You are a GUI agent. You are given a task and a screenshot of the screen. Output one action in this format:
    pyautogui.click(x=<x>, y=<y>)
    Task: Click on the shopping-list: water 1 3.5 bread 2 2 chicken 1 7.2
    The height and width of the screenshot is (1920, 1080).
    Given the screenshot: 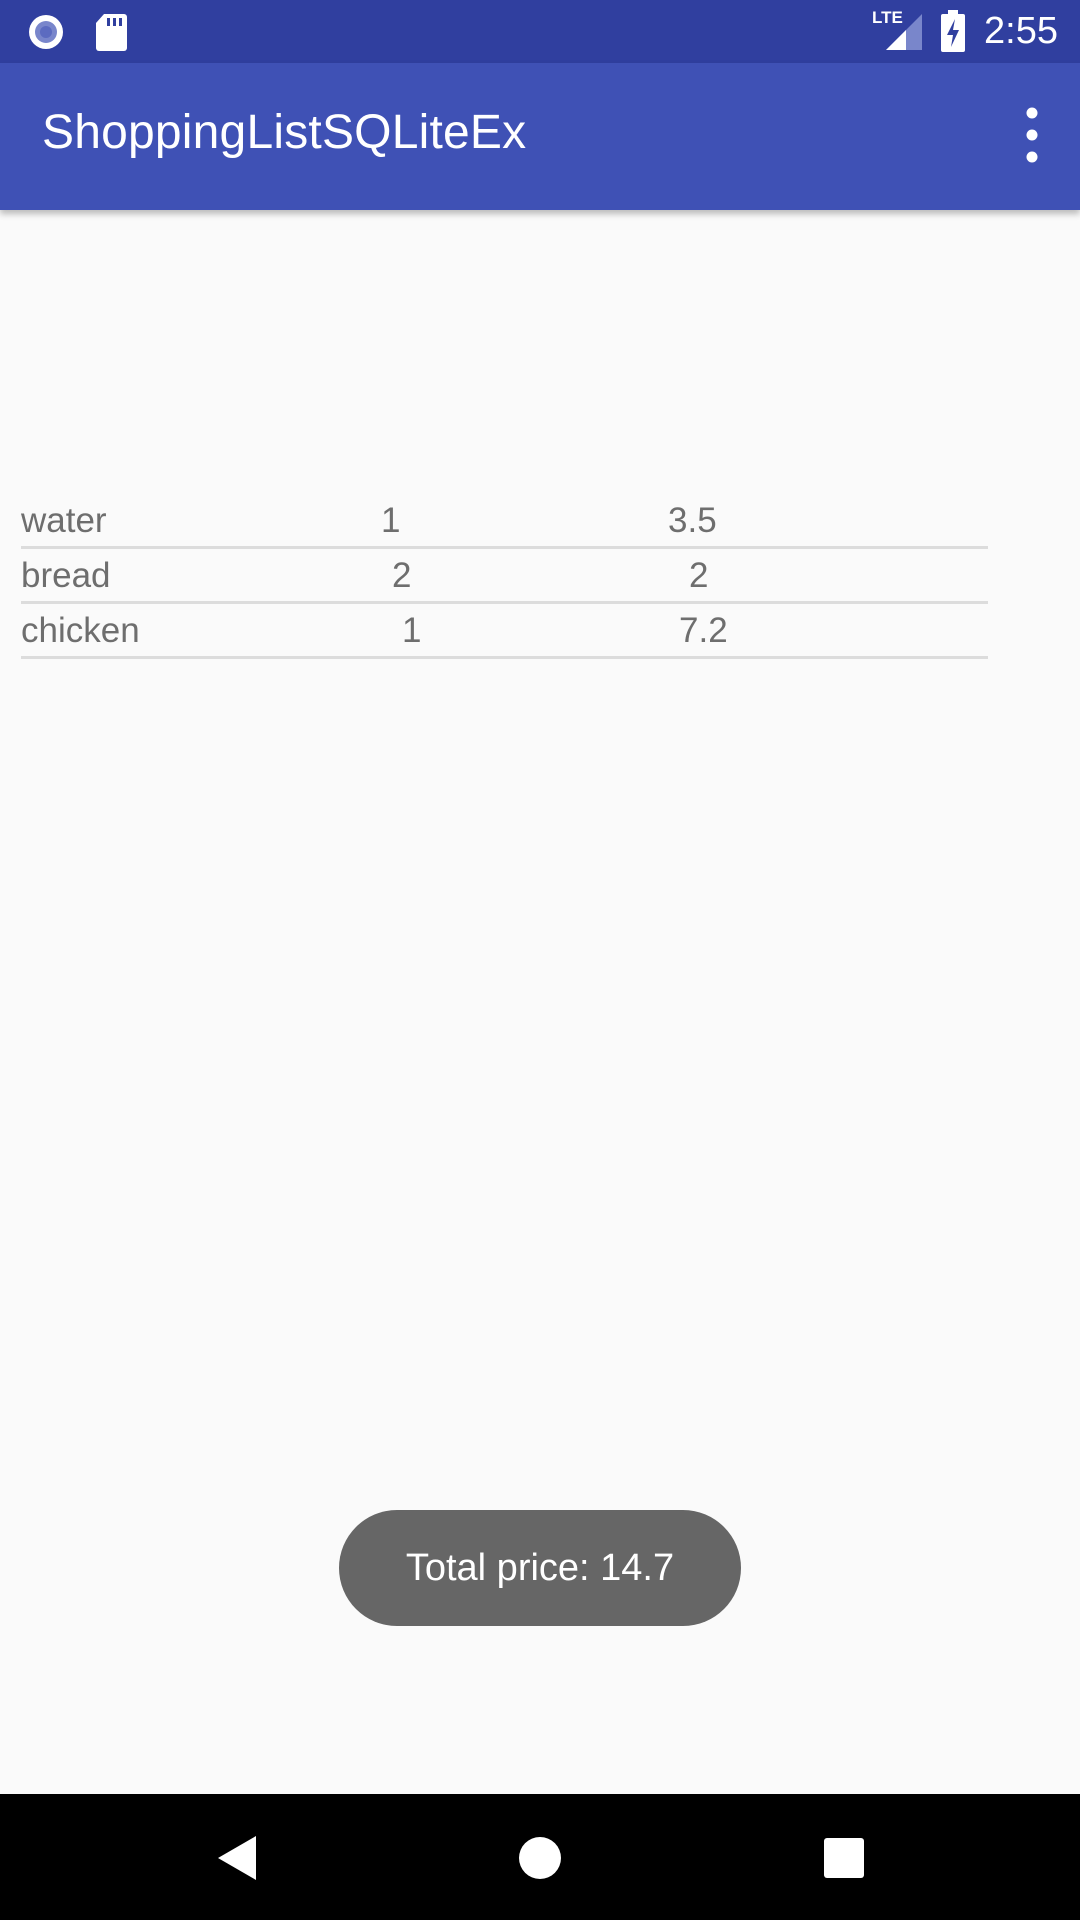 What is the action you would take?
    pyautogui.click(x=504, y=576)
    